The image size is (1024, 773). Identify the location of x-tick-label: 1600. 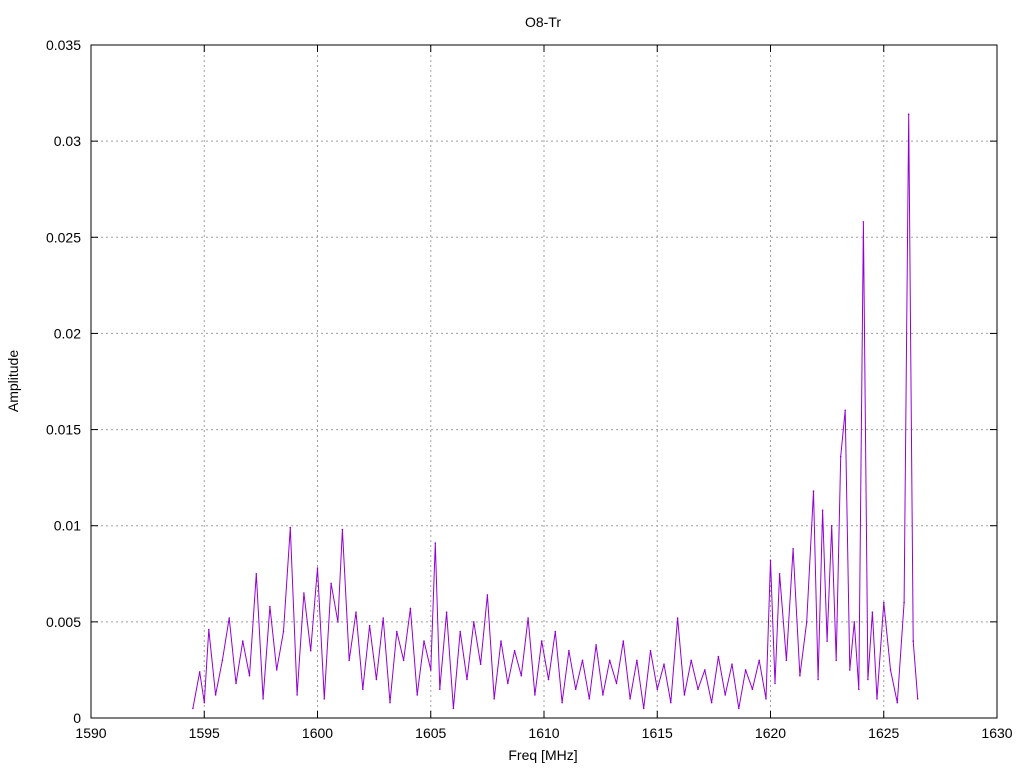
(317, 733).